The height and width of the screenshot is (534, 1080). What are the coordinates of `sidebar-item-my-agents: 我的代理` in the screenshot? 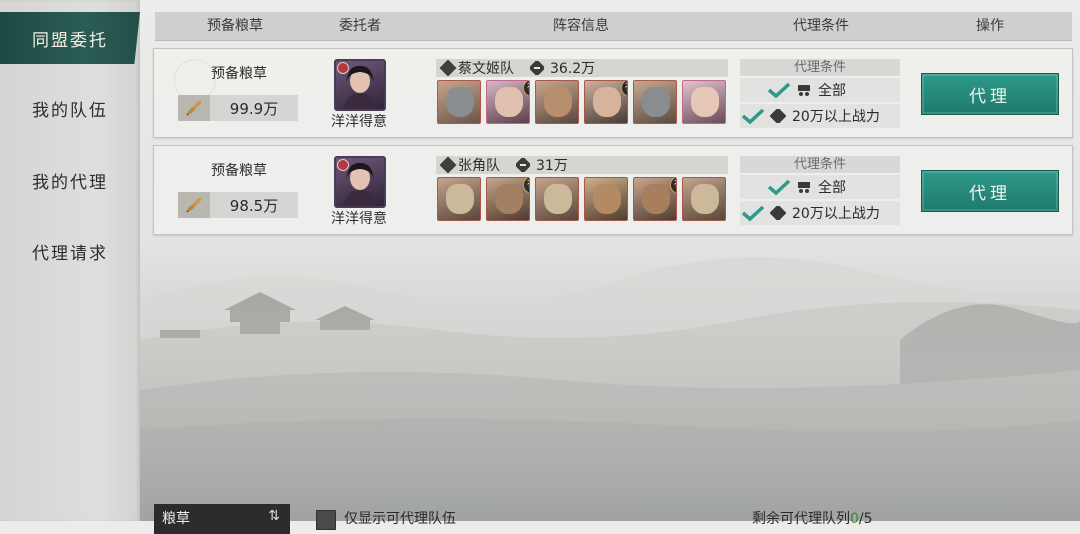 It's located at (70, 180).